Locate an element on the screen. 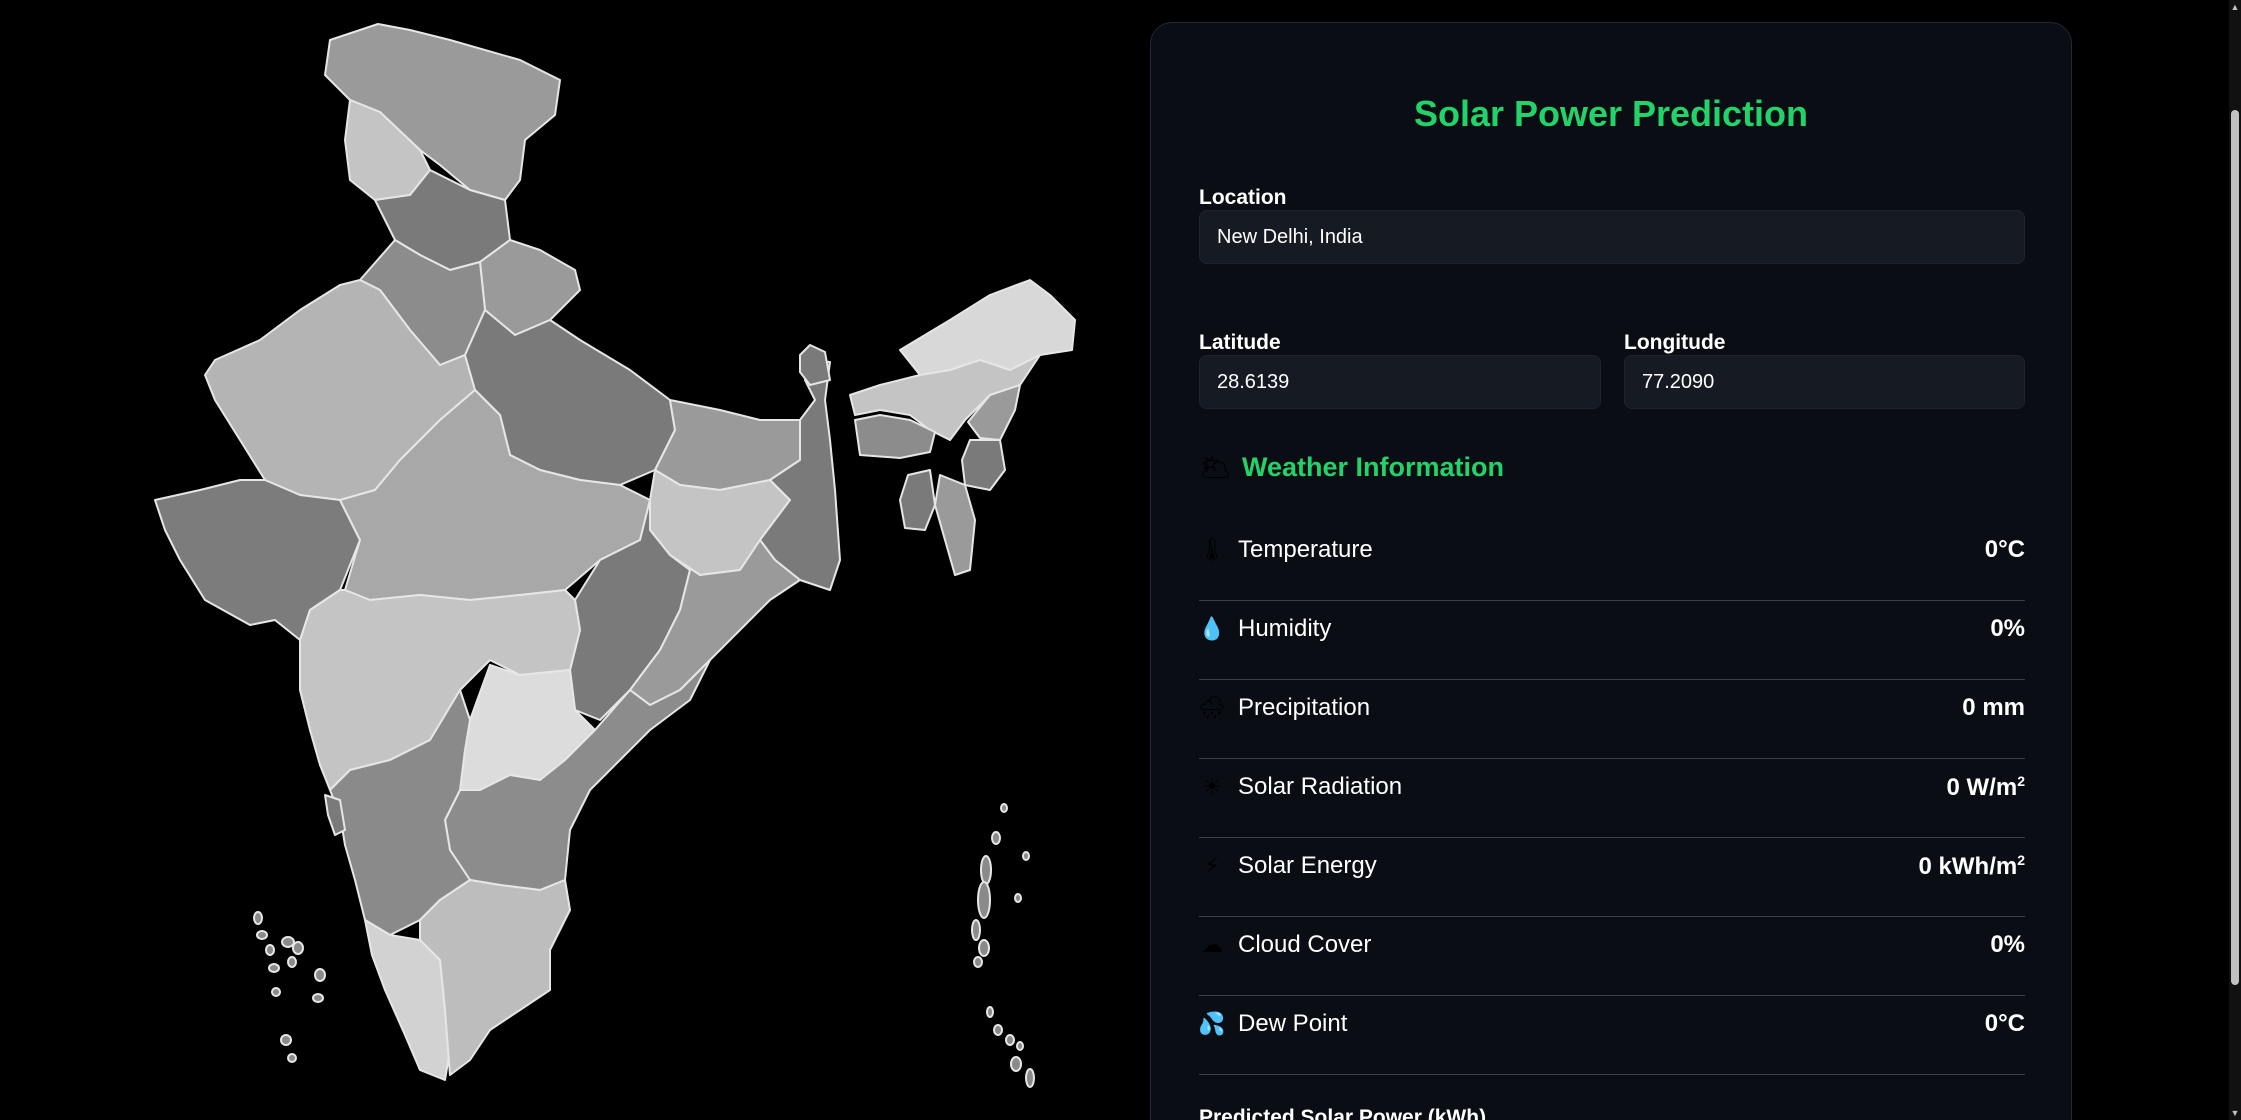  page-title: Solar Power Prediction is located at coordinates (1611, 113).